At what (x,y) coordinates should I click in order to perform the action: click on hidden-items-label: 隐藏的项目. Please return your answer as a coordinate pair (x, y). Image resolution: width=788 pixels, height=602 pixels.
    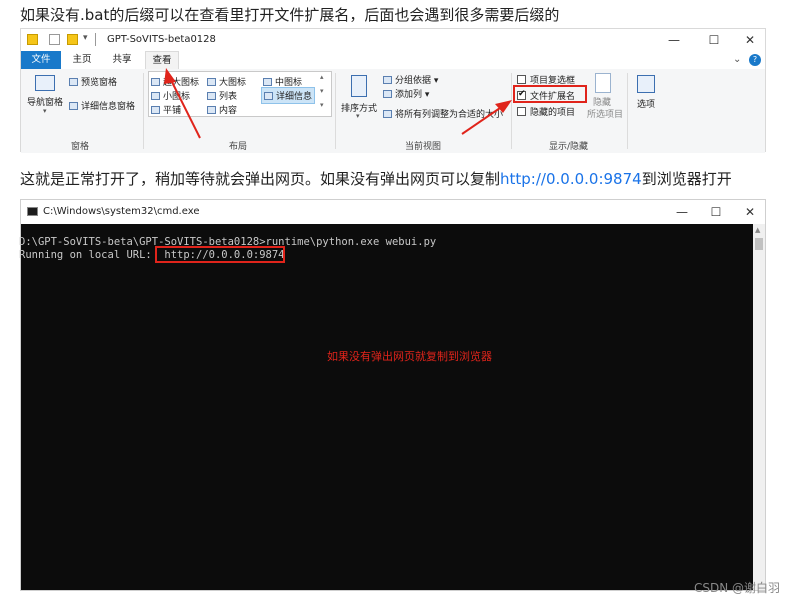
    Looking at the image, I should click on (553, 113).